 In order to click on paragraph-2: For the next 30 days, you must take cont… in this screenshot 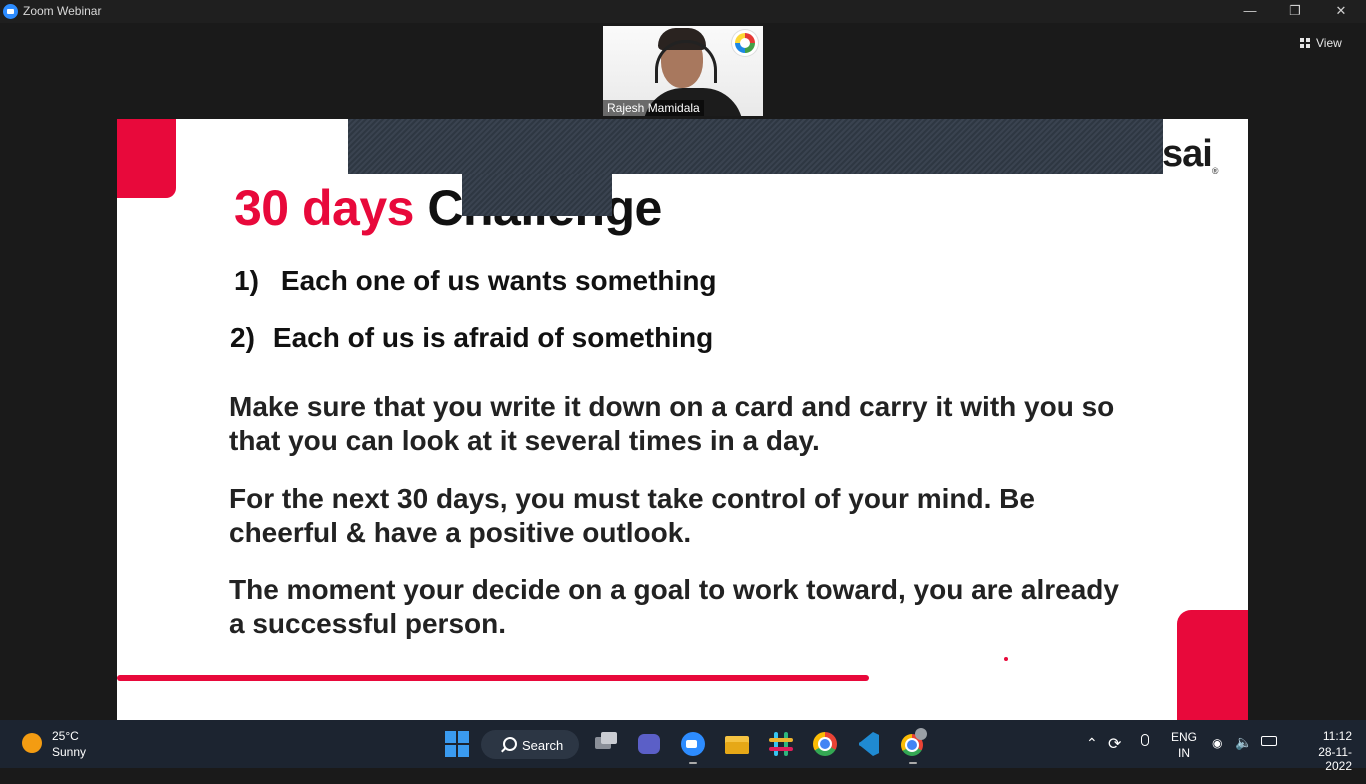, I will do `click(632, 515)`.